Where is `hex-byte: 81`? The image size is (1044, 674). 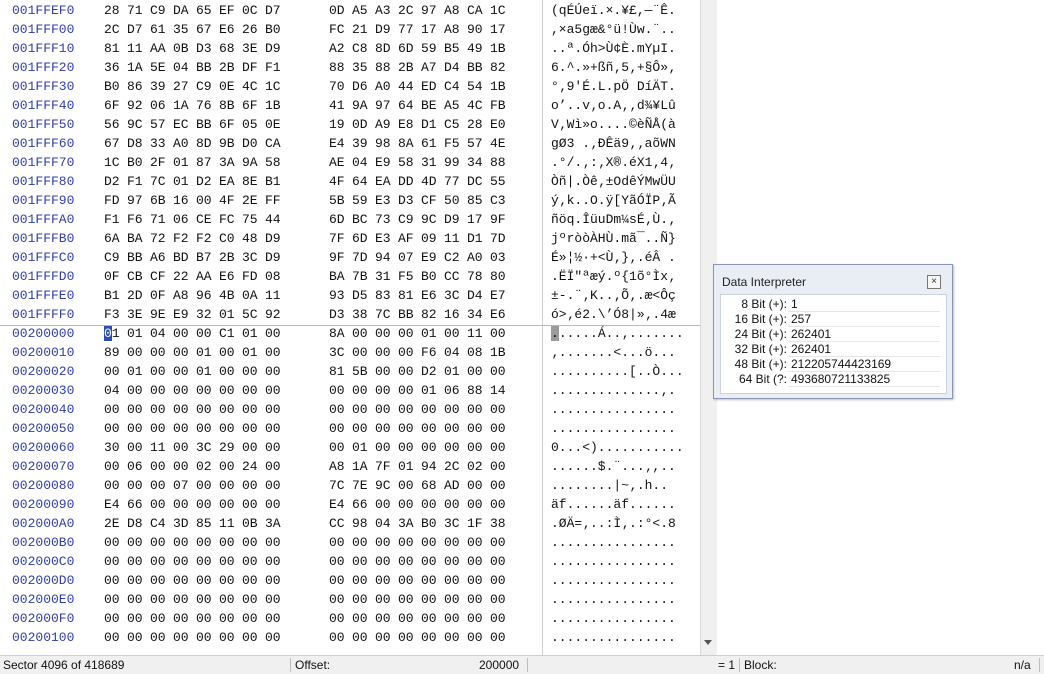
hex-byte: 81 is located at coordinates (337, 371).